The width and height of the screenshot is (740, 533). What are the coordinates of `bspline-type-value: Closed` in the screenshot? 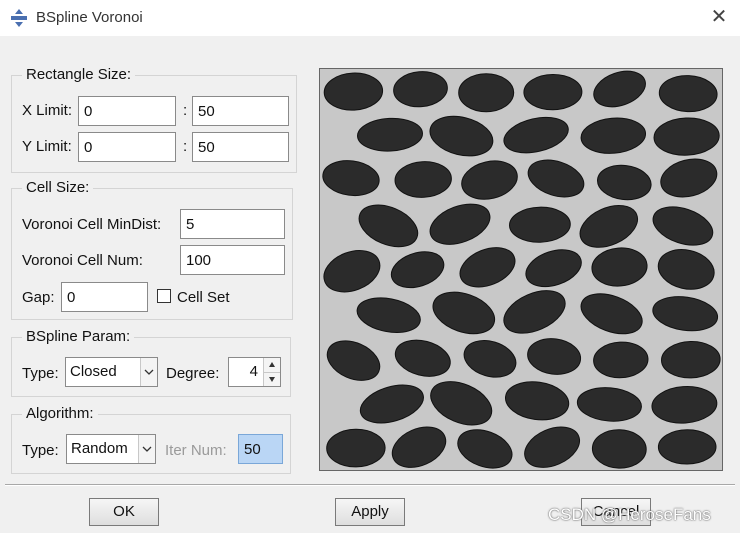 It's located at (93, 371).